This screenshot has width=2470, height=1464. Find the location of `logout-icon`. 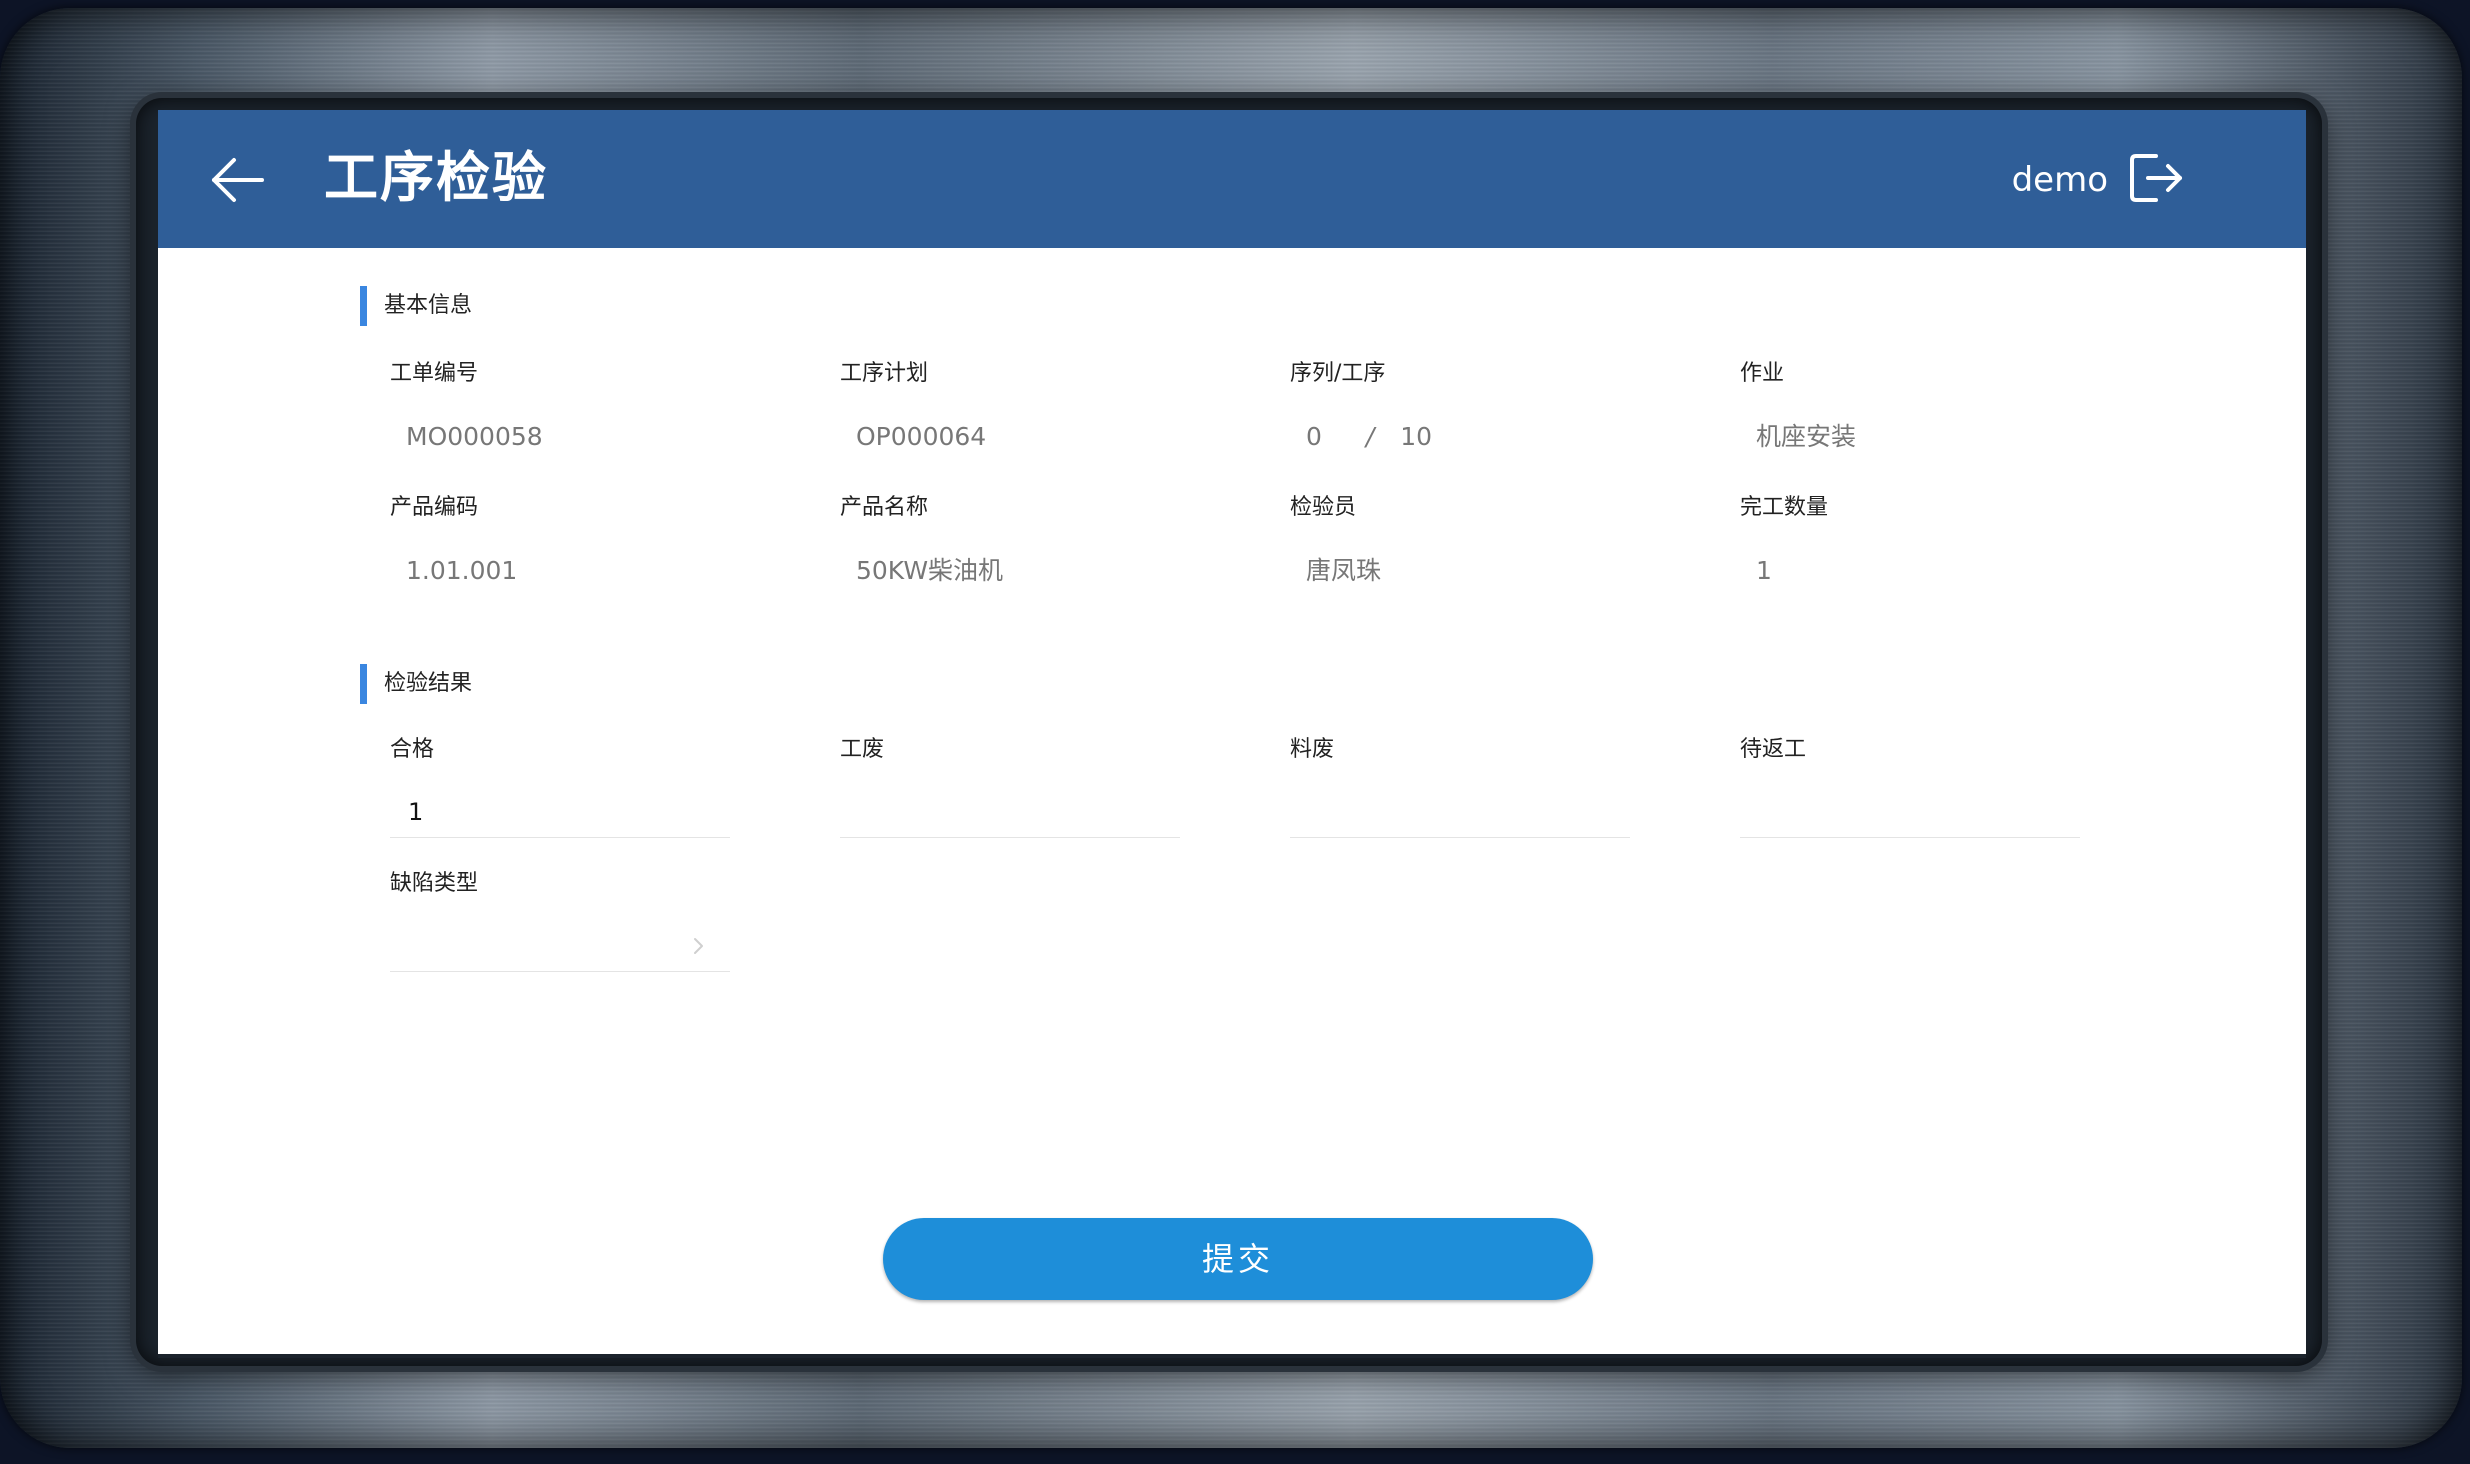

logout-icon is located at coordinates (2157, 178).